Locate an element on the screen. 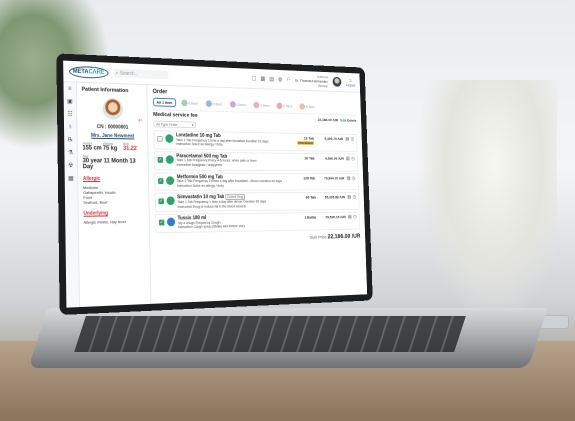 The height and width of the screenshot is (421, 575). clipboard-icon: ▢ is located at coordinates (254, 78).